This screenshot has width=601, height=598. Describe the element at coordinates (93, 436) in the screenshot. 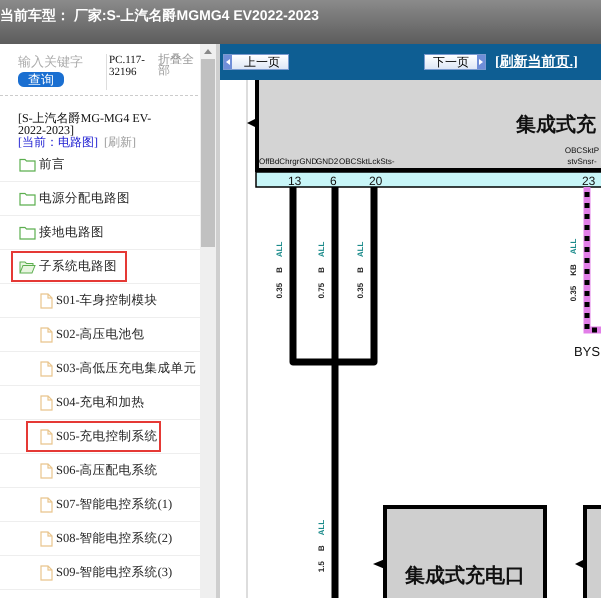

I see `tree-item: S05-充电控制系统` at that location.